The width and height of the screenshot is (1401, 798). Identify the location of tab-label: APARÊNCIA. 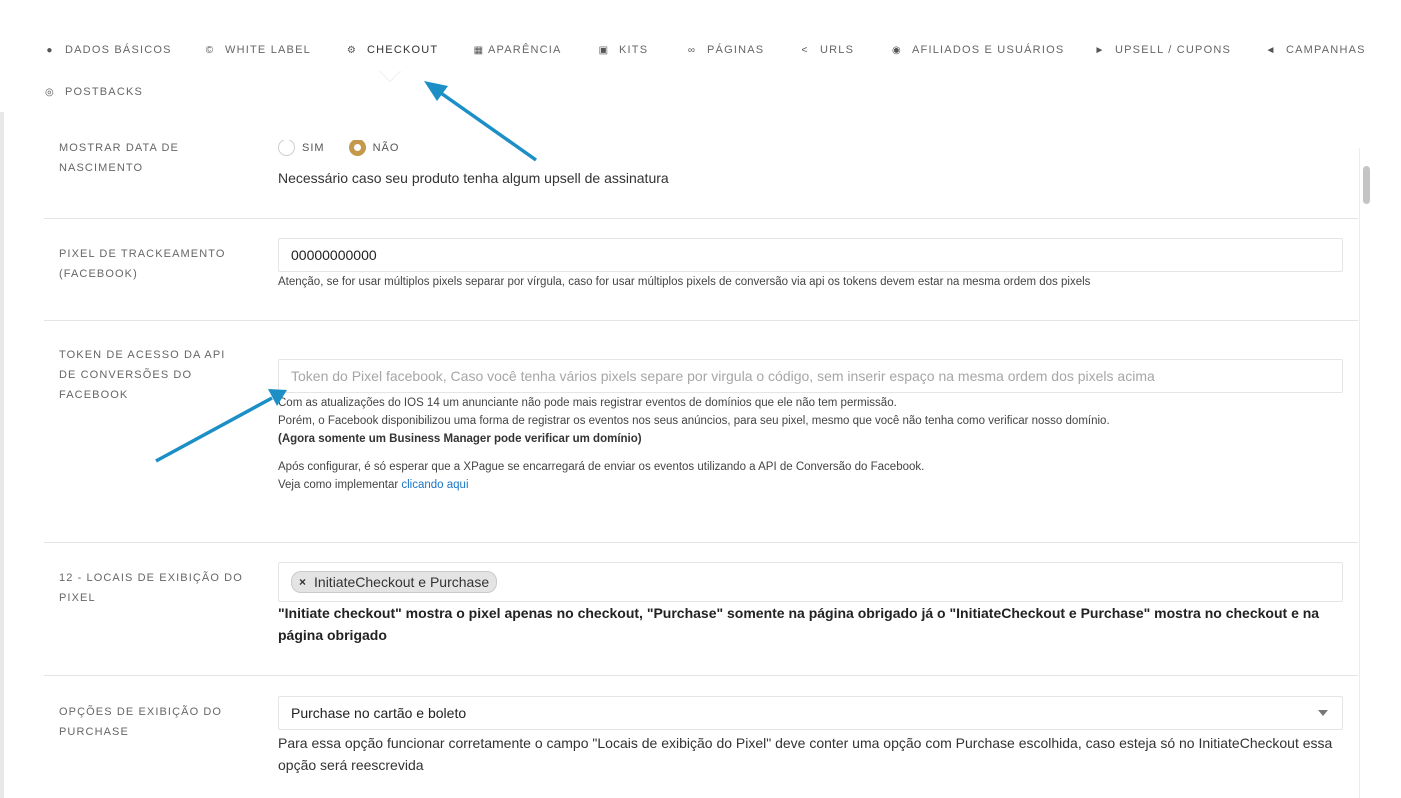
(525, 50).